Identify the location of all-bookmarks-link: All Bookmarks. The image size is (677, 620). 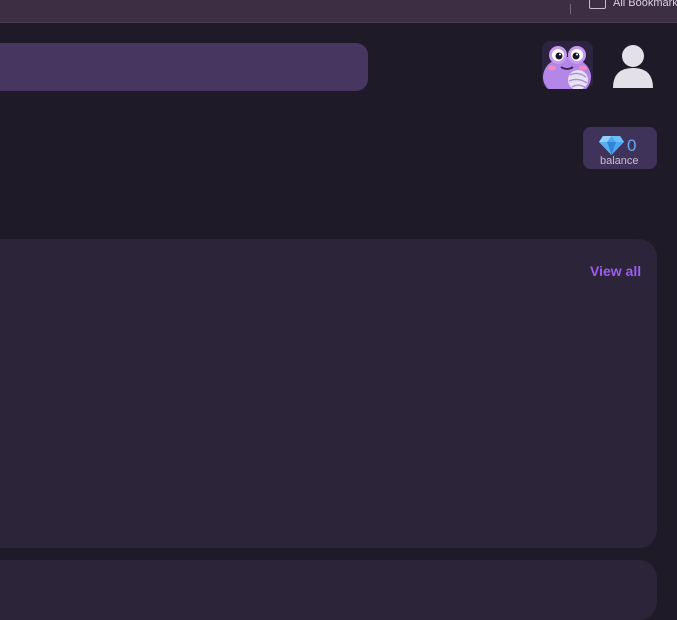
(645, 4).